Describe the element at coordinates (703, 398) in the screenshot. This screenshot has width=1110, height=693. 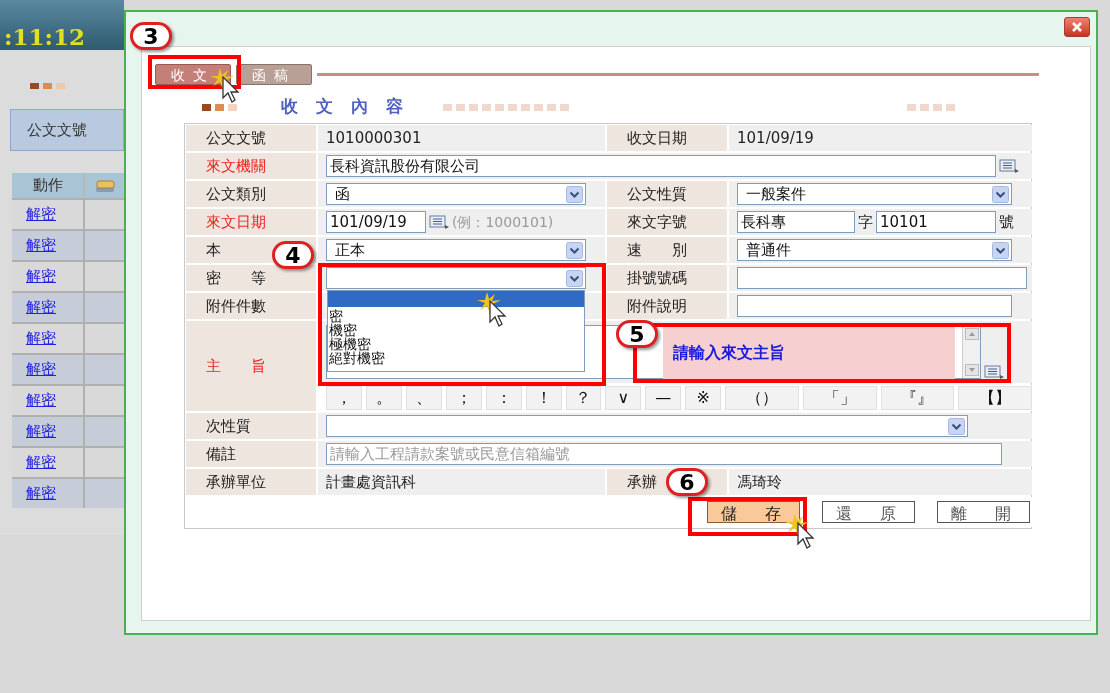
I see `punctuation-button: ※` at that location.